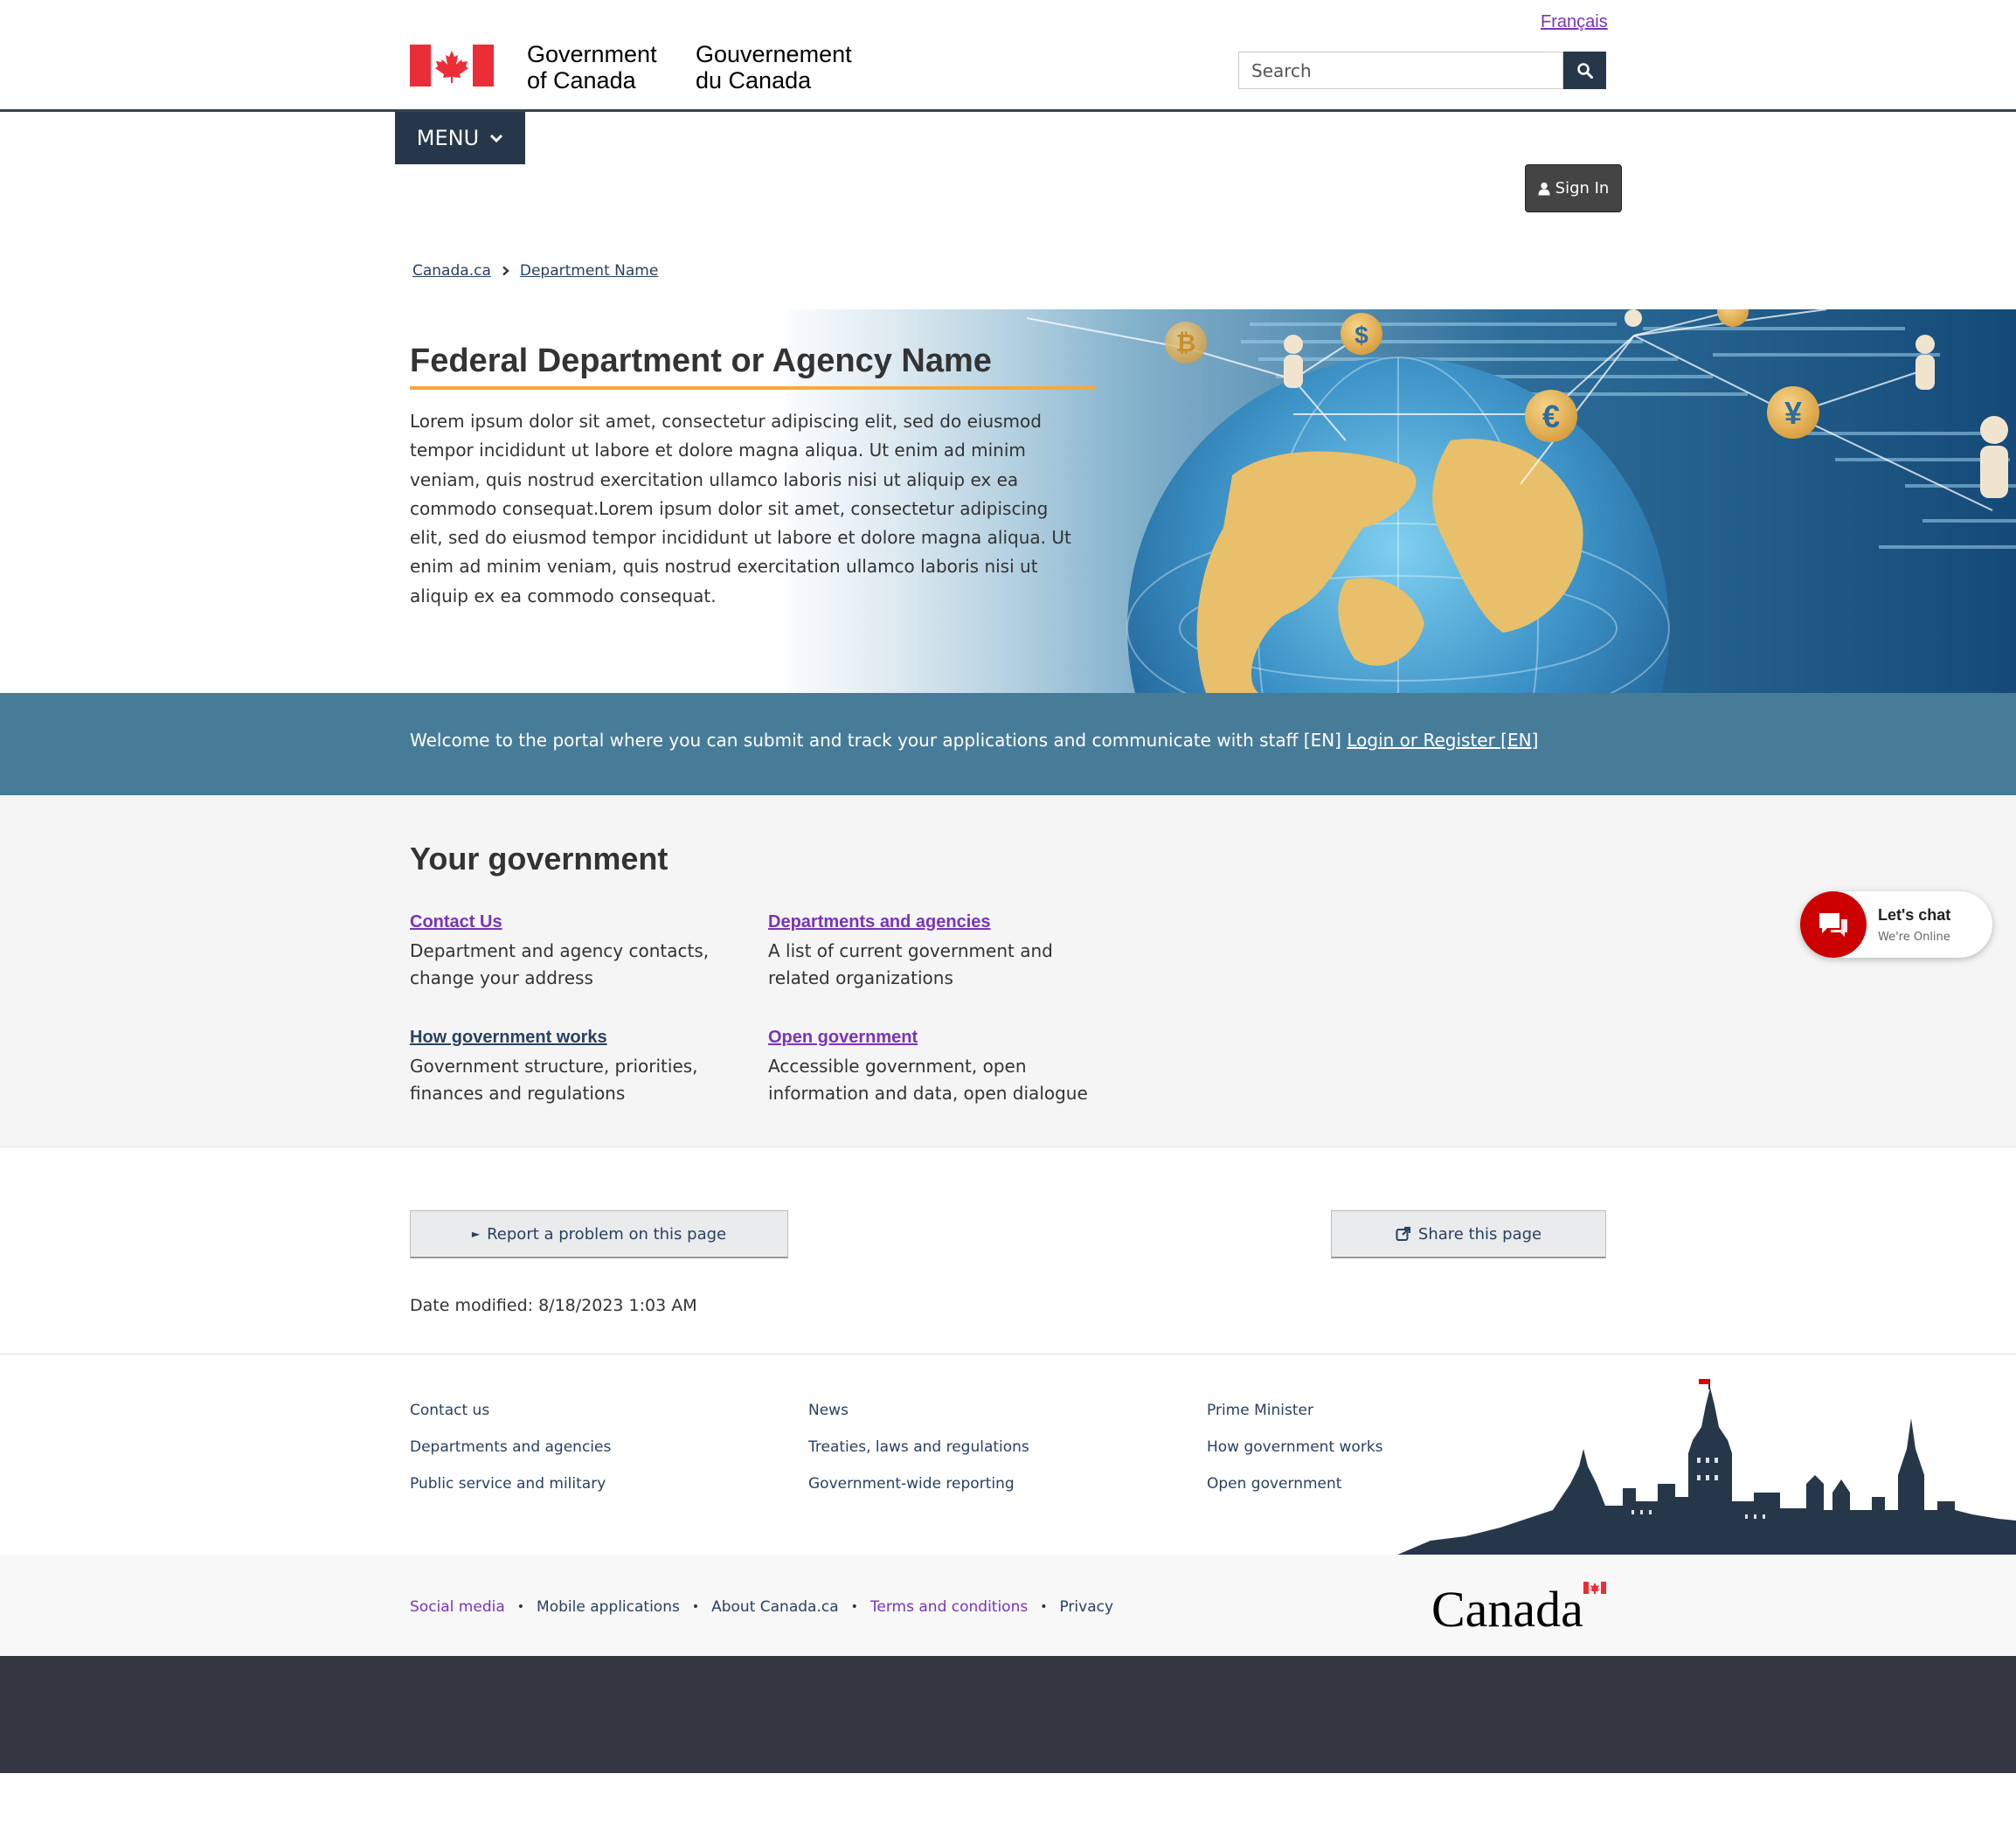  I want to click on menu-label: MENU, so click(448, 138).